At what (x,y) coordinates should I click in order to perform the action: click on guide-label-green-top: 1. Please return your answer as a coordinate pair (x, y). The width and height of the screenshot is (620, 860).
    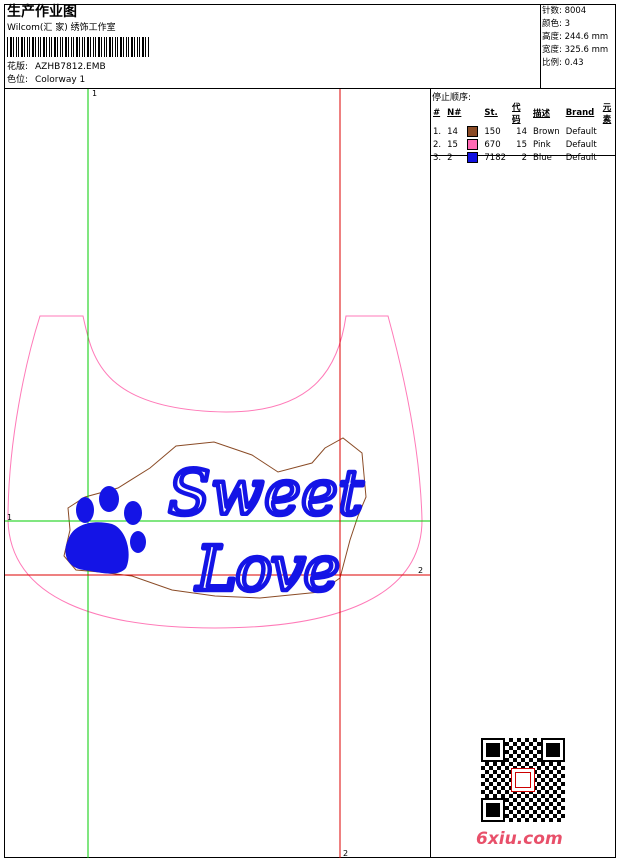
    Looking at the image, I should click on (95, 93).